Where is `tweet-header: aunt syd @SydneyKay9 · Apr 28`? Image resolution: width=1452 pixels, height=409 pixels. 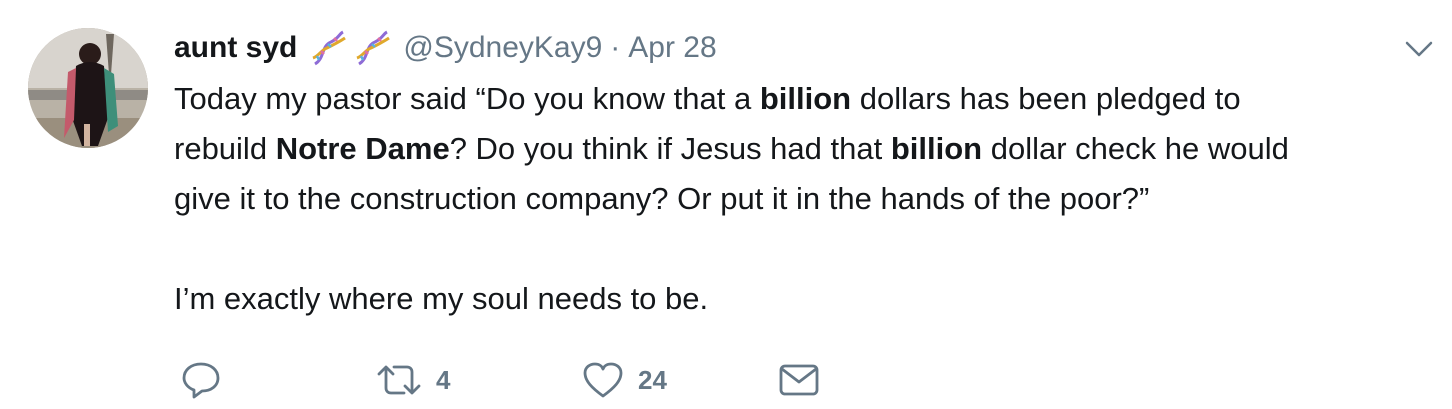 tweet-header: aunt syd @SydneyKay9 · Apr 28 is located at coordinates (445, 48).